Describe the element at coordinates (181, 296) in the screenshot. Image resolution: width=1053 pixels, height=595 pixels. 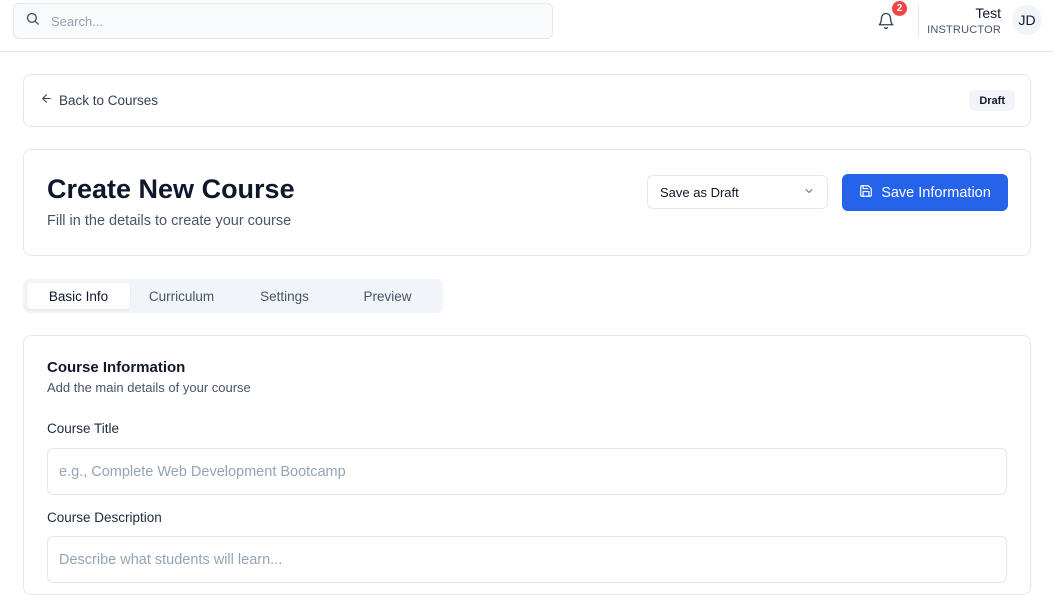
I see `tab-curriculum: Curriculum` at that location.